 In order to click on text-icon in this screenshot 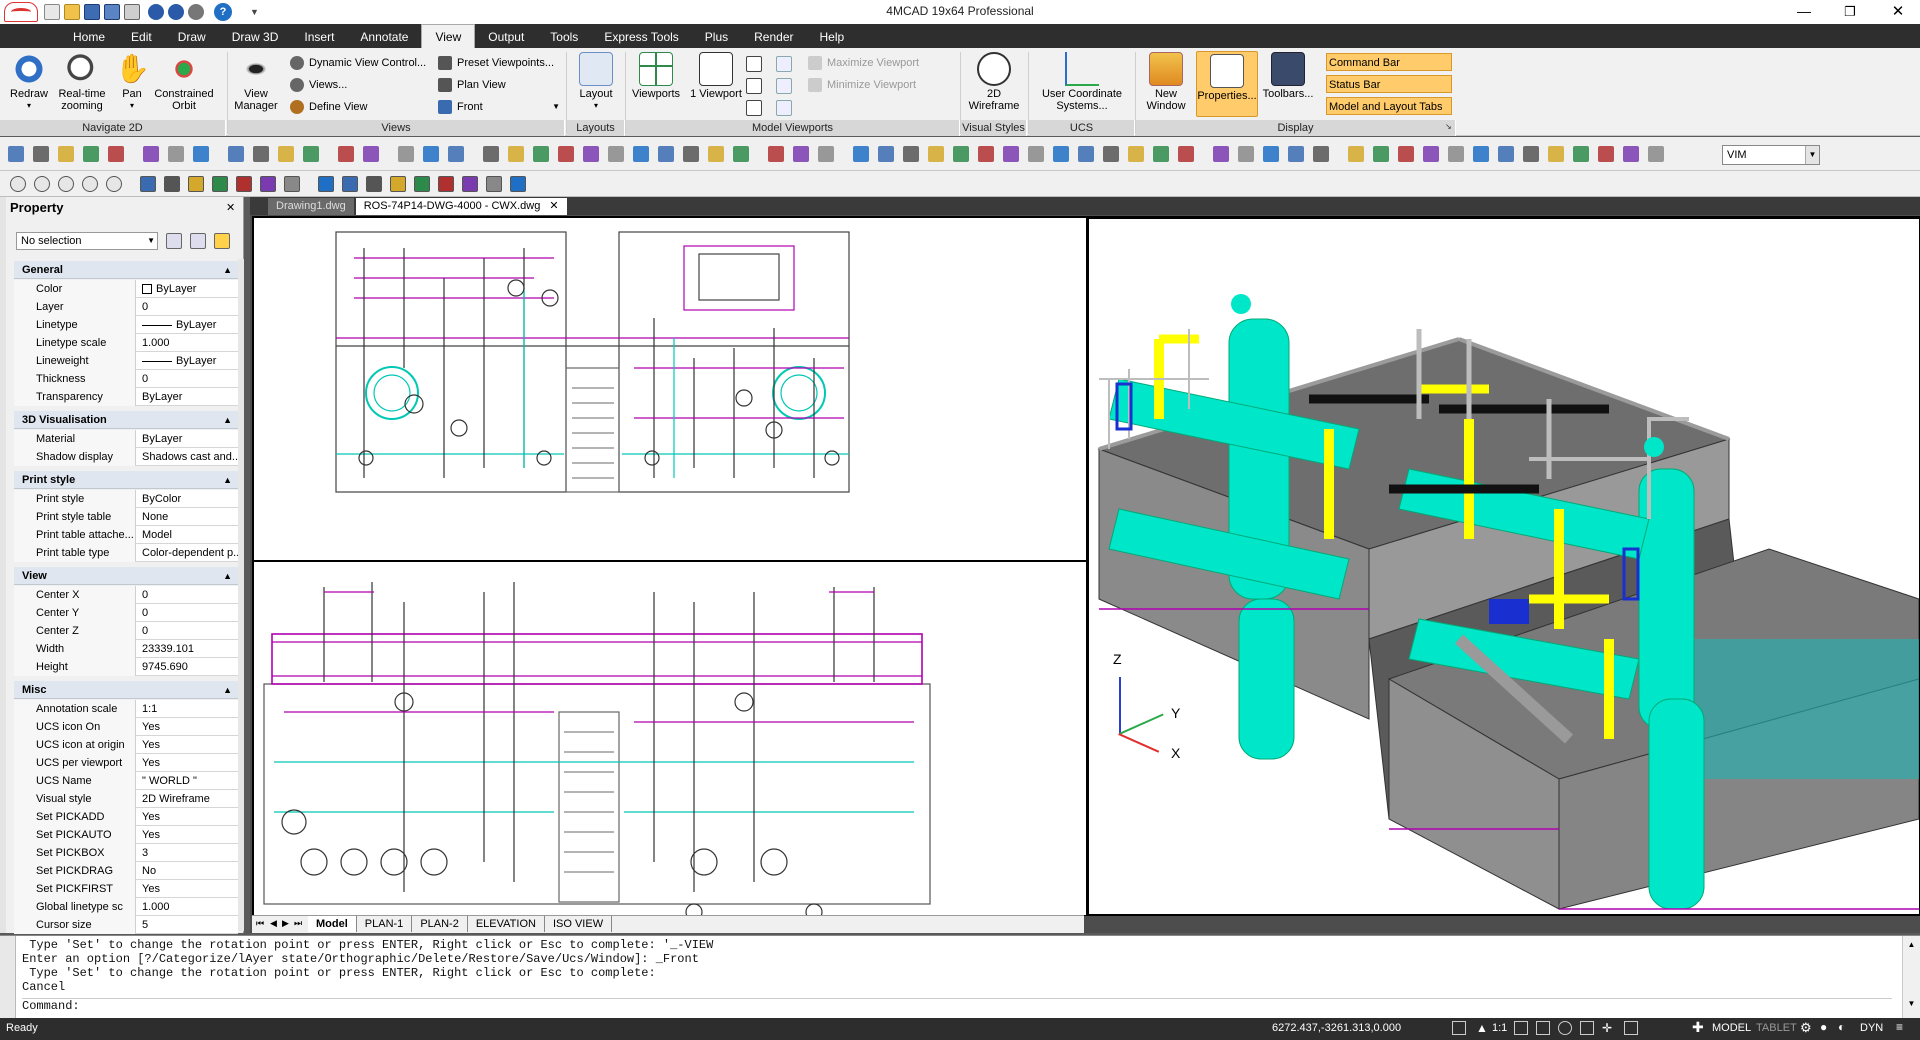, I will do `click(776, 154)`.